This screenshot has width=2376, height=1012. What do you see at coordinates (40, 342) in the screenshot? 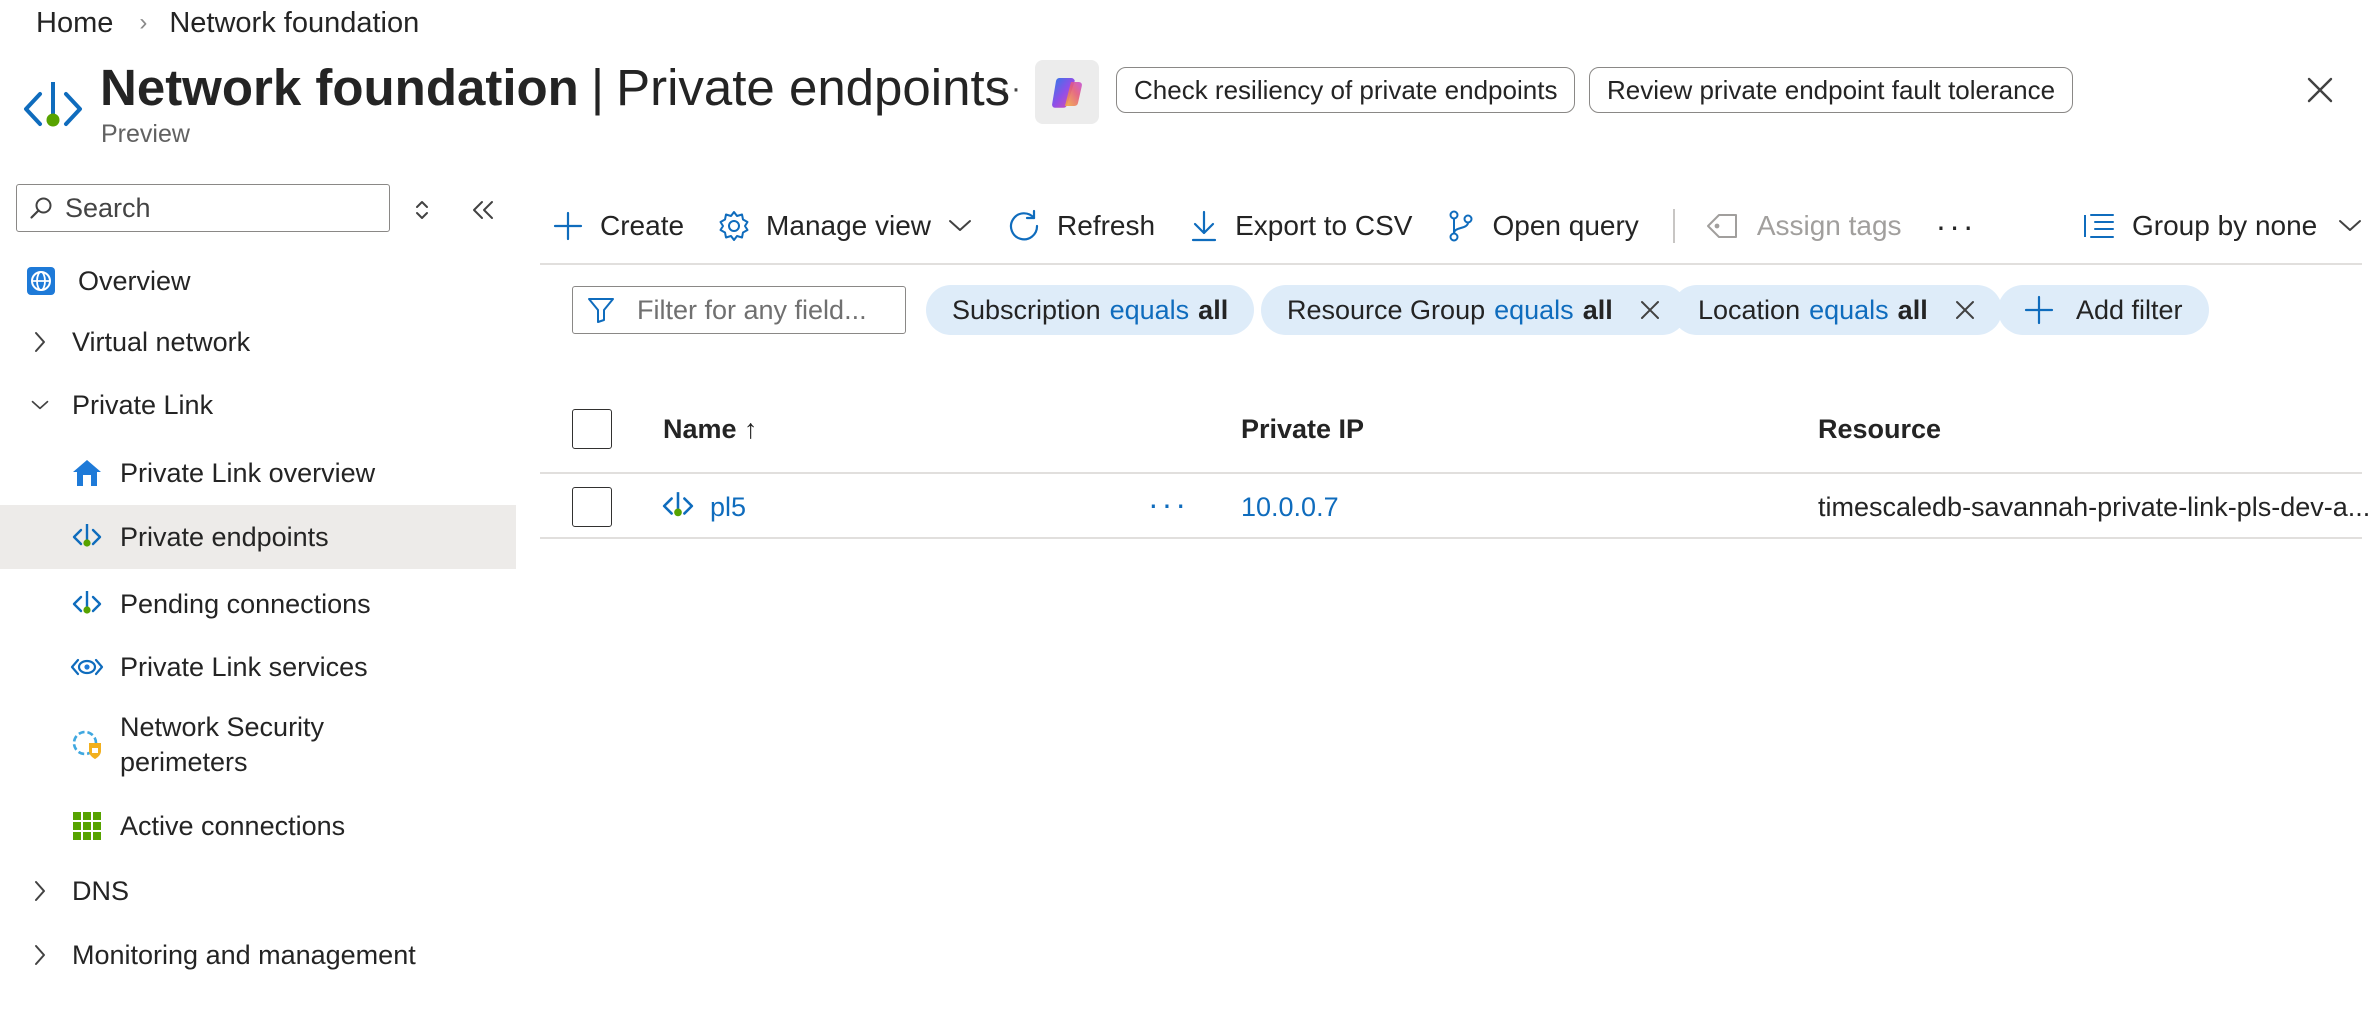
I see `chevron-right-icon` at bounding box center [40, 342].